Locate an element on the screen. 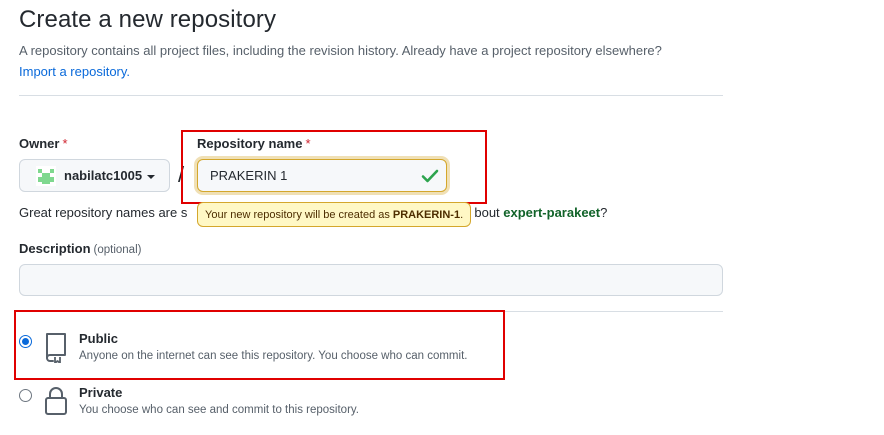 Image resolution: width=884 pixels, height=435 pixels. owner-avatar-icon is located at coordinates (46, 175).